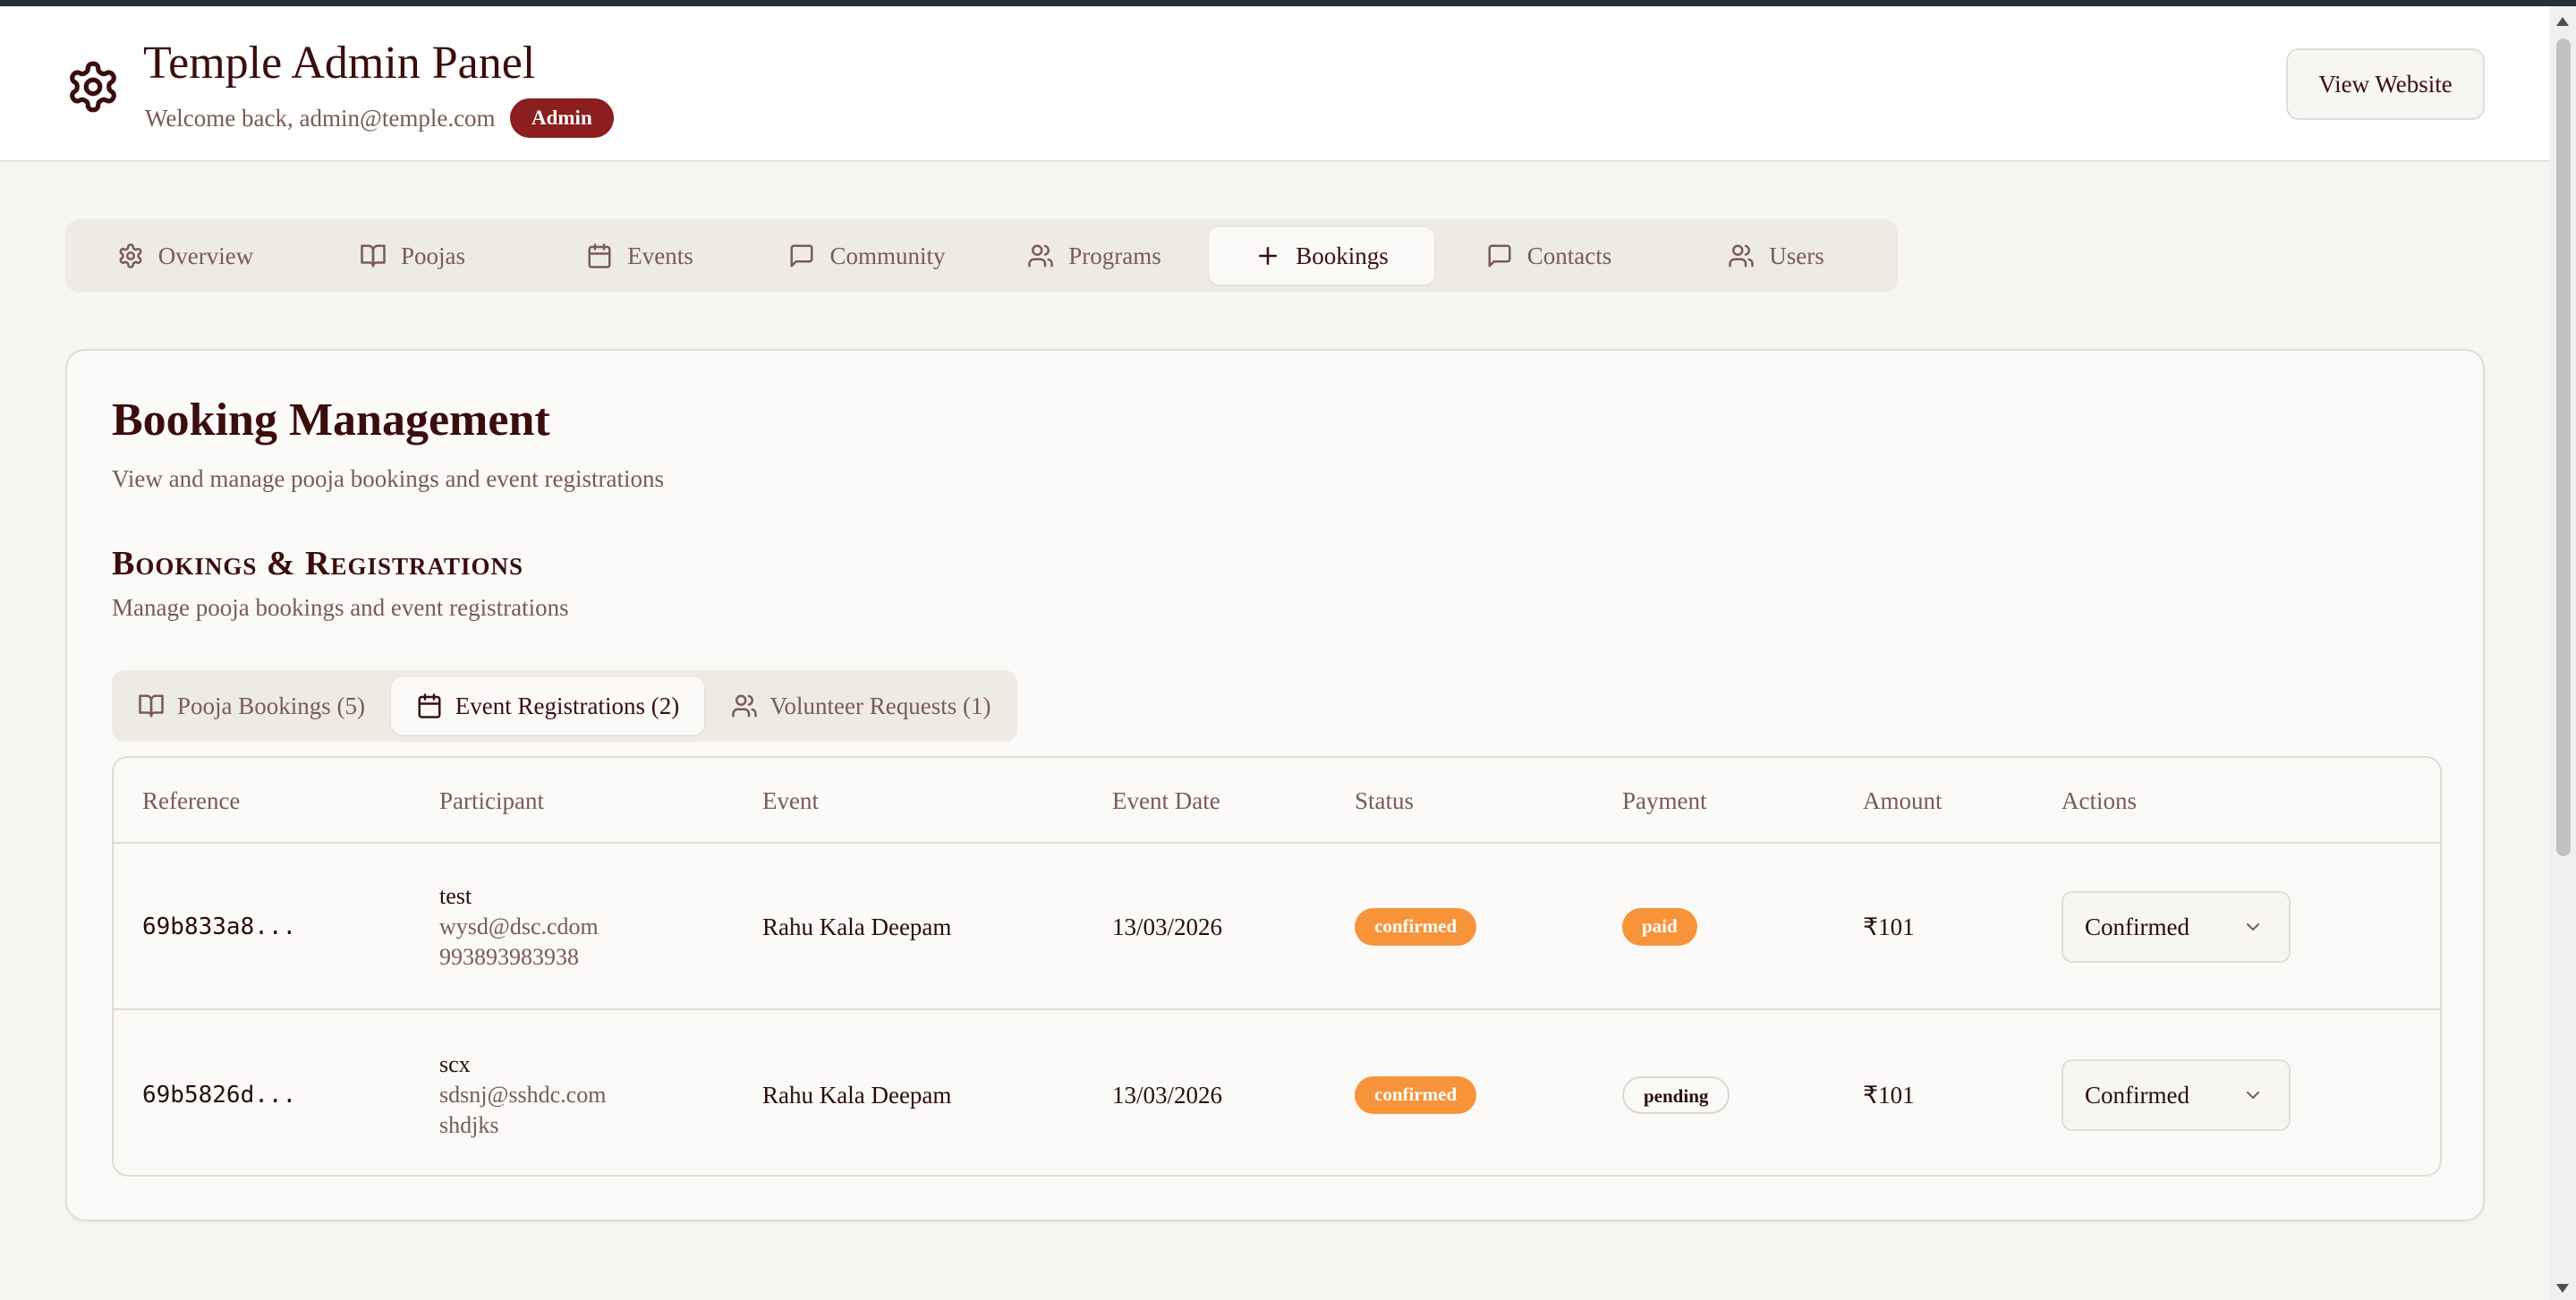 This screenshot has height=1300, width=2576. I want to click on tab-contacts: Contacts, so click(1549, 256).